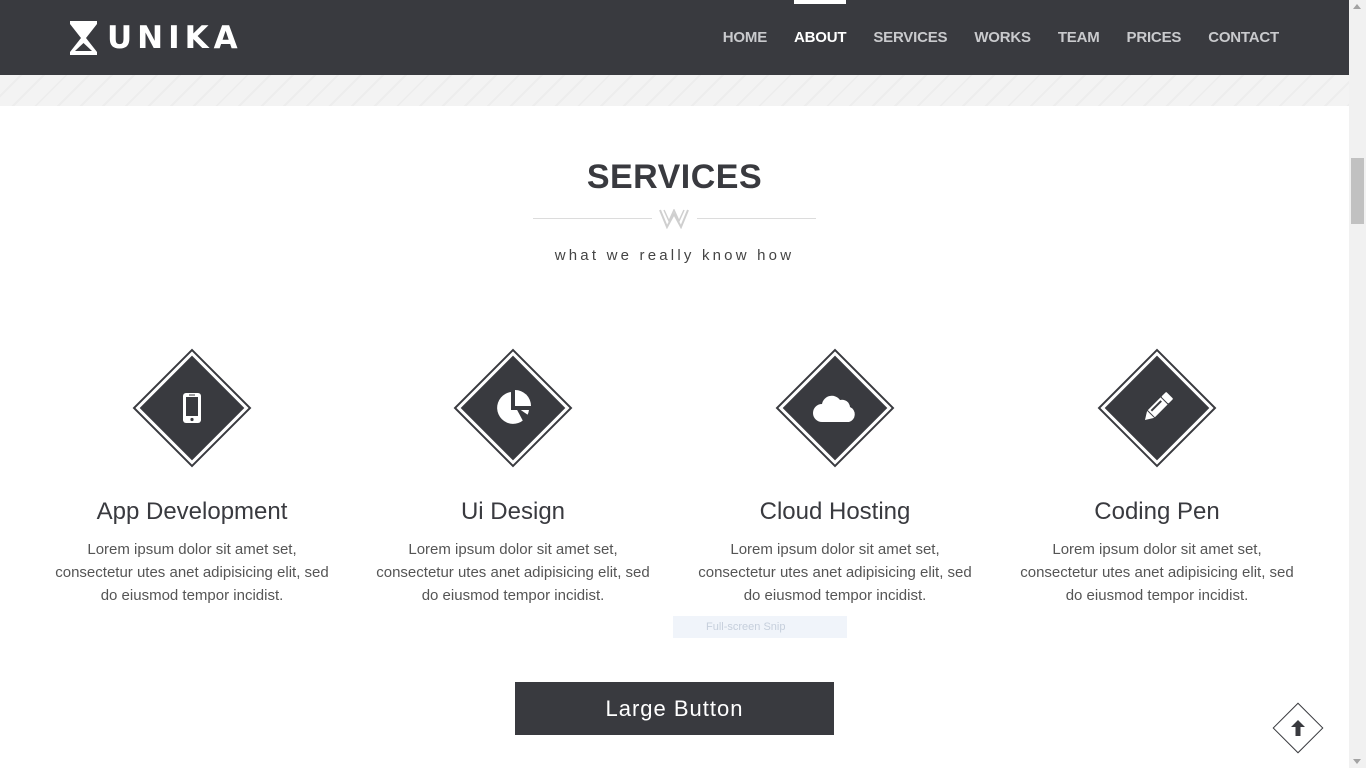  I want to click on nav-works: WORKS, so click(1002, 37).